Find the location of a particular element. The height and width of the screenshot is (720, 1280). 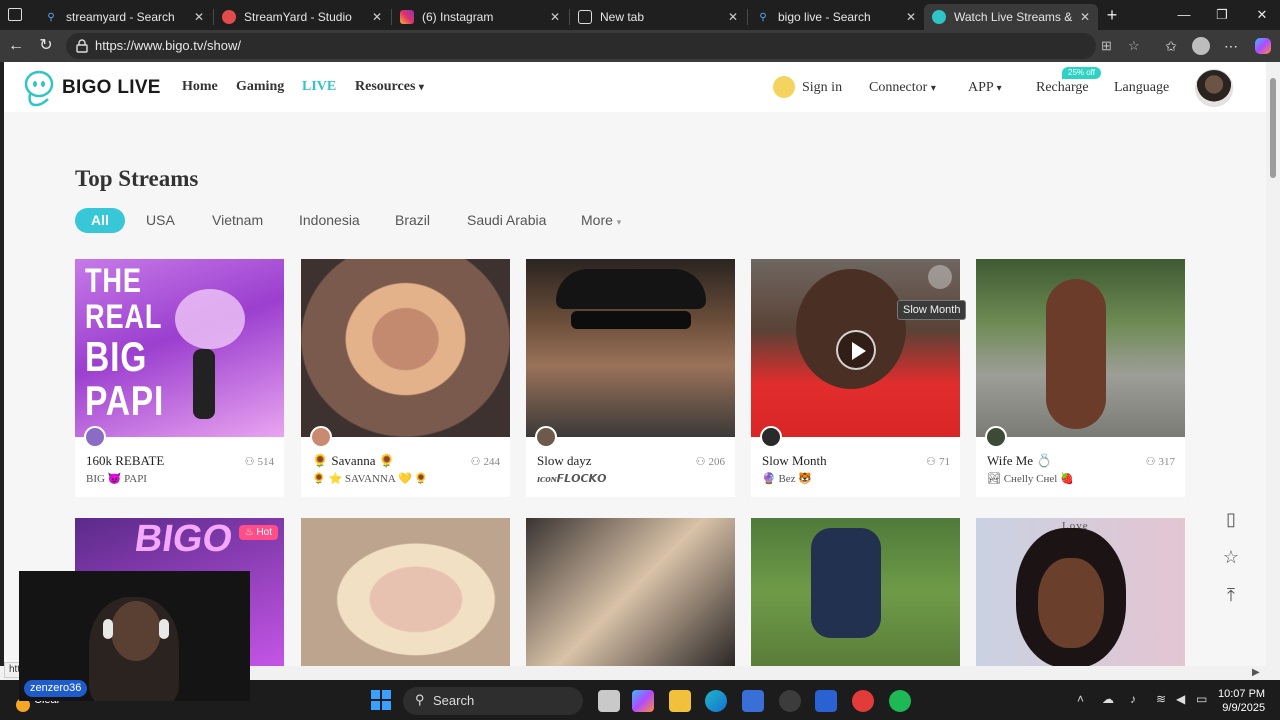

copilot-app-icon is located at coordinates (643, 701).